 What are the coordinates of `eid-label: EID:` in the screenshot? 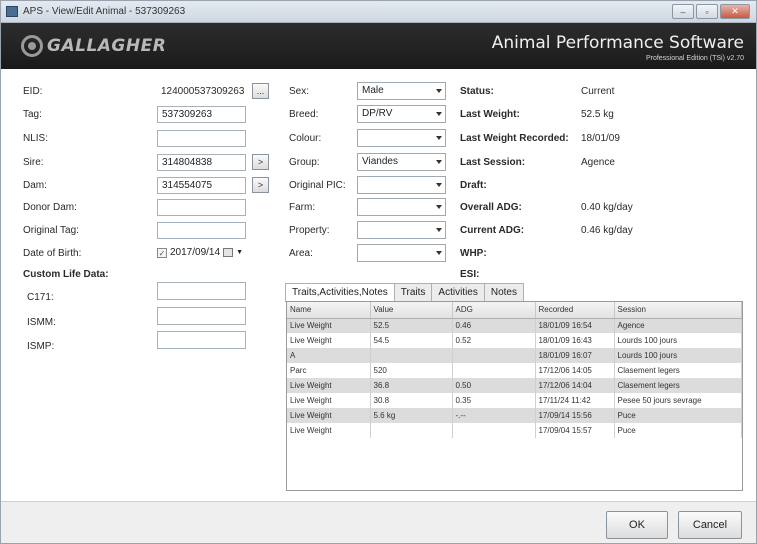 It's located at (33, 91).